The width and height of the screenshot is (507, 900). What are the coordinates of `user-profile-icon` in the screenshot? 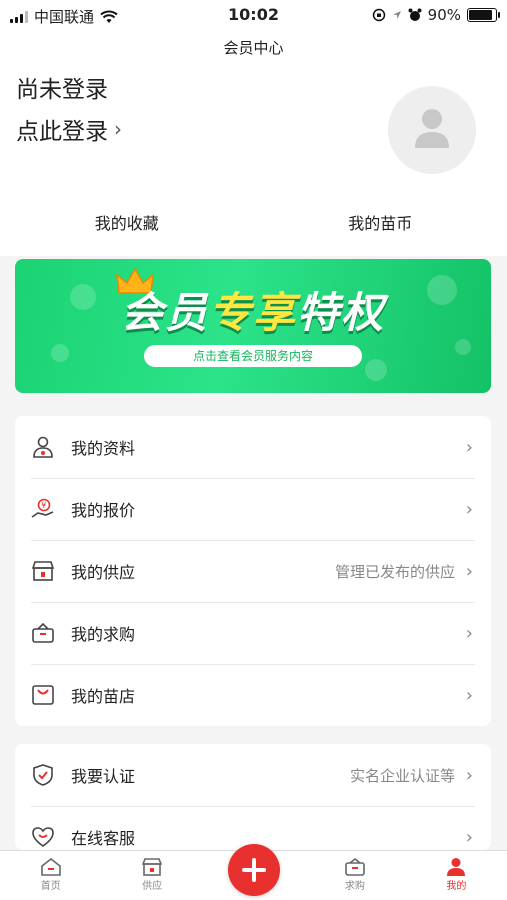 It's located at (43, 447).